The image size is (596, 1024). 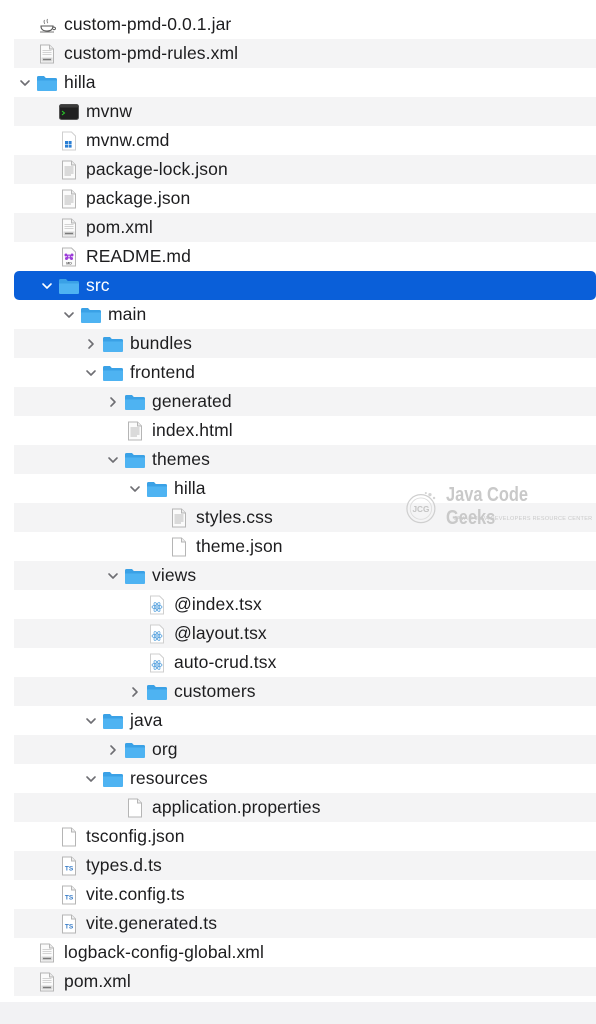 What do you see at coordinates (192, 430) in the screenshot?
I see `tree-item-label: index.html` at bounding box center [192, 430].